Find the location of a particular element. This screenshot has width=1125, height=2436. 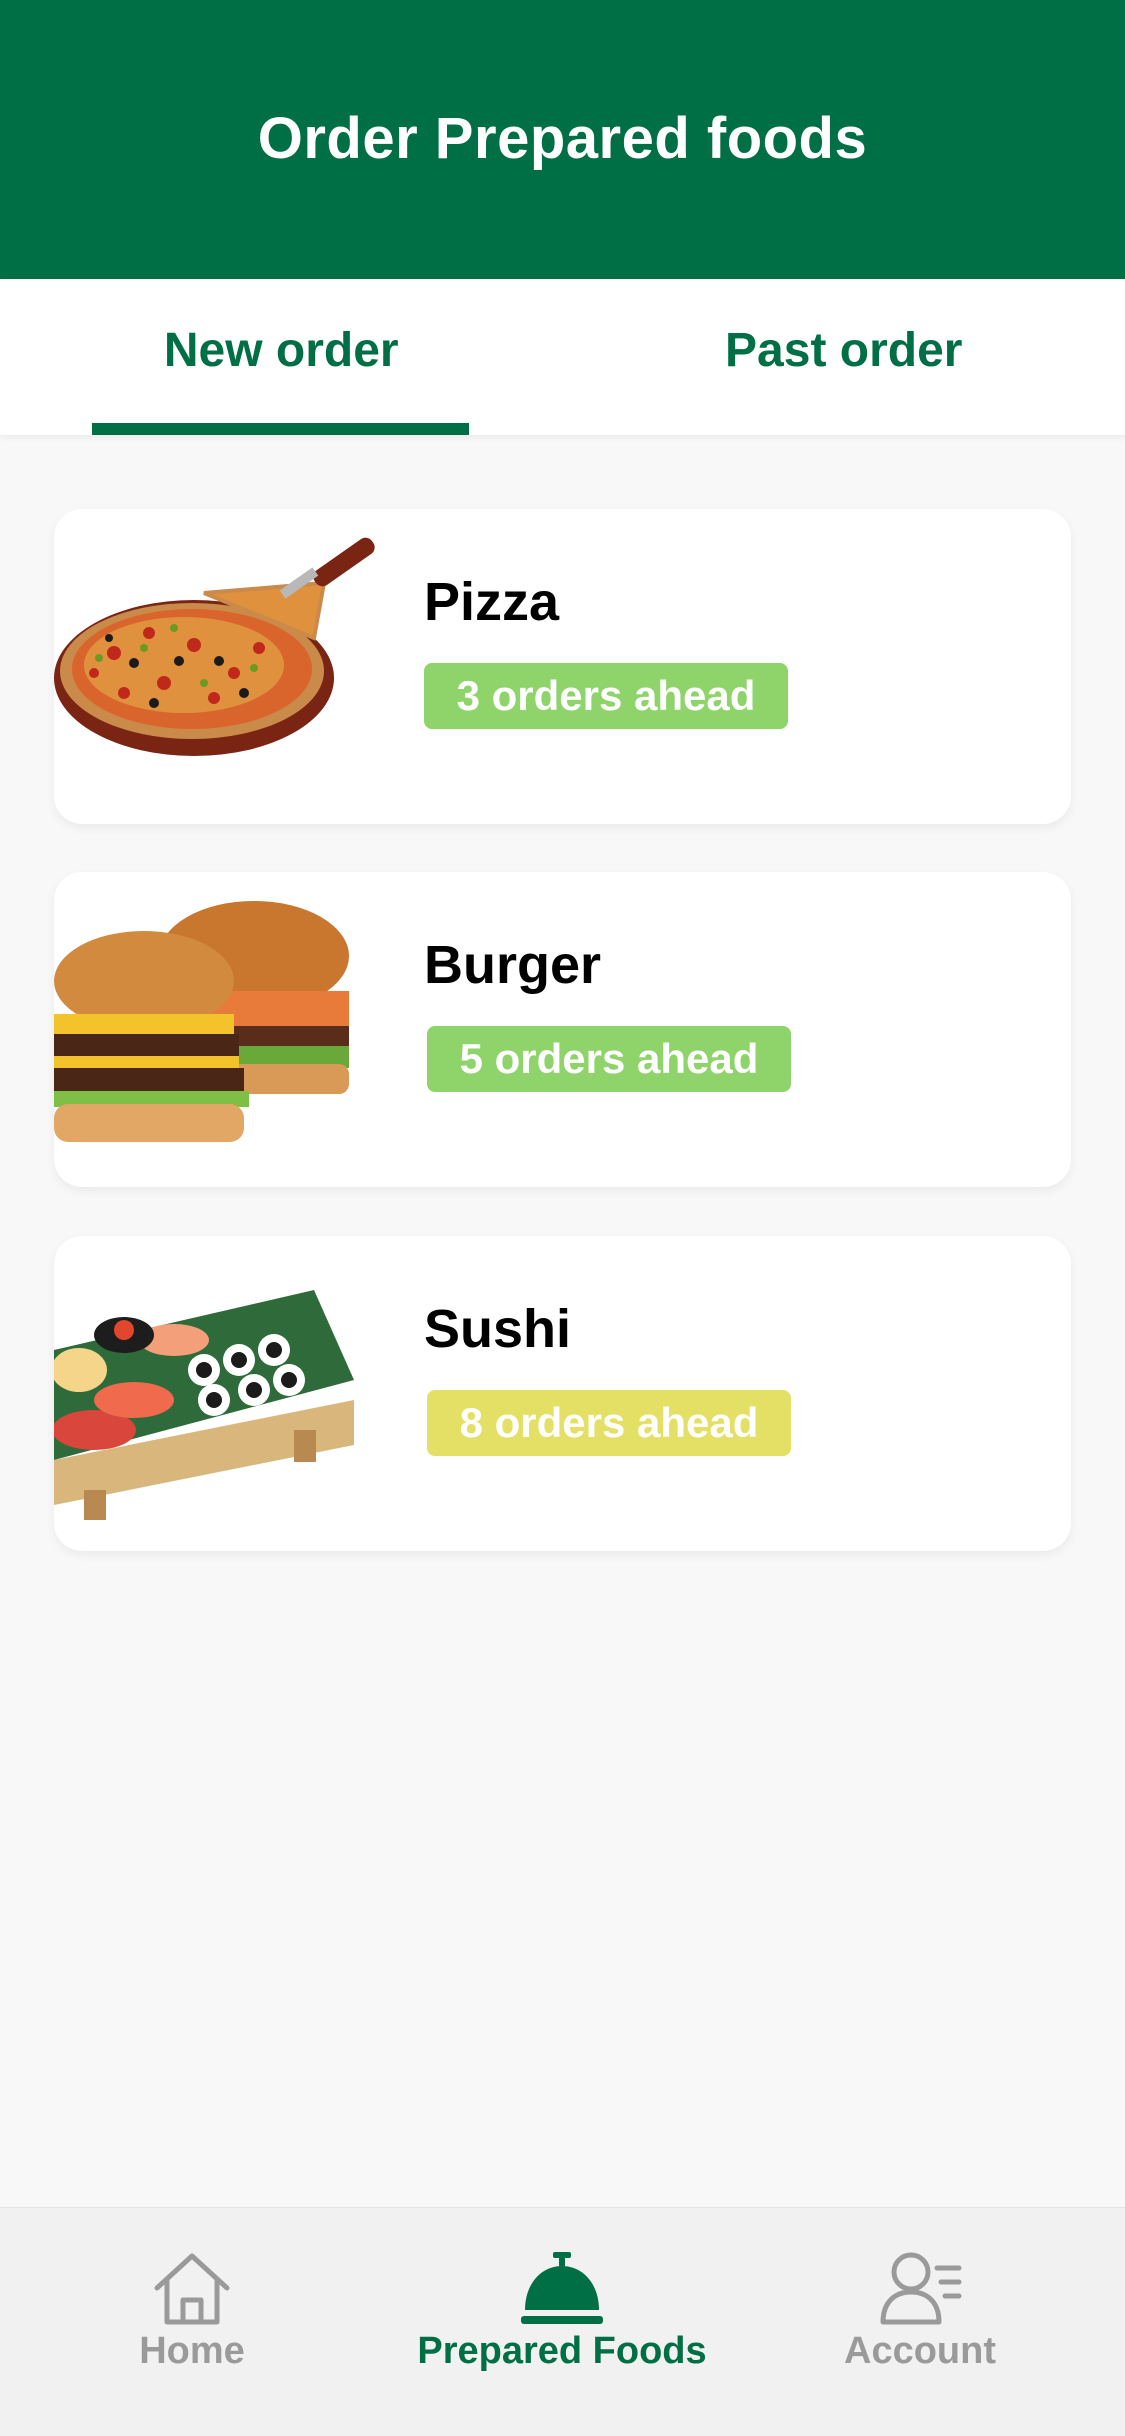

pizza-image is located at coordinates (214, 646).